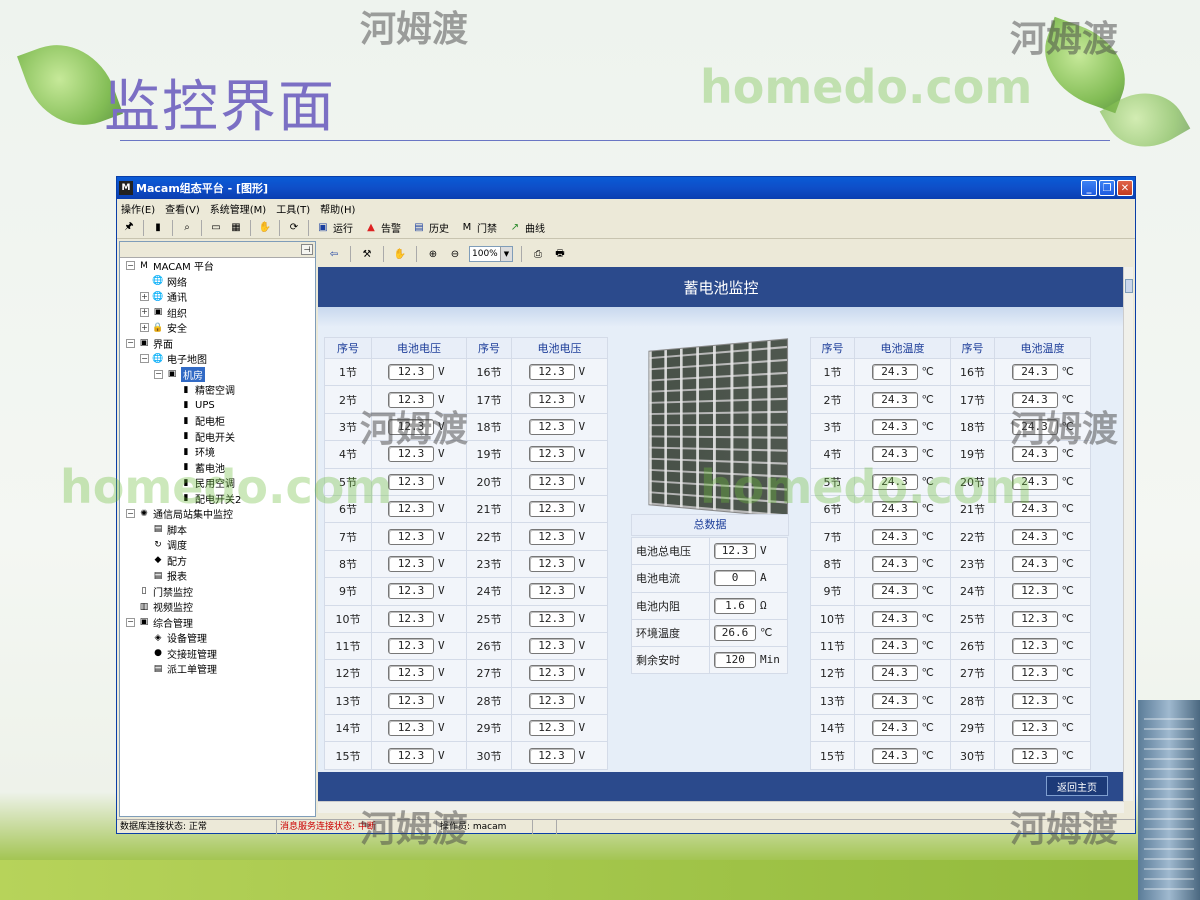 The width and height of the screenshot is (1200, 900). I want to click on menu-view: 查看(V), so click(182, 208).